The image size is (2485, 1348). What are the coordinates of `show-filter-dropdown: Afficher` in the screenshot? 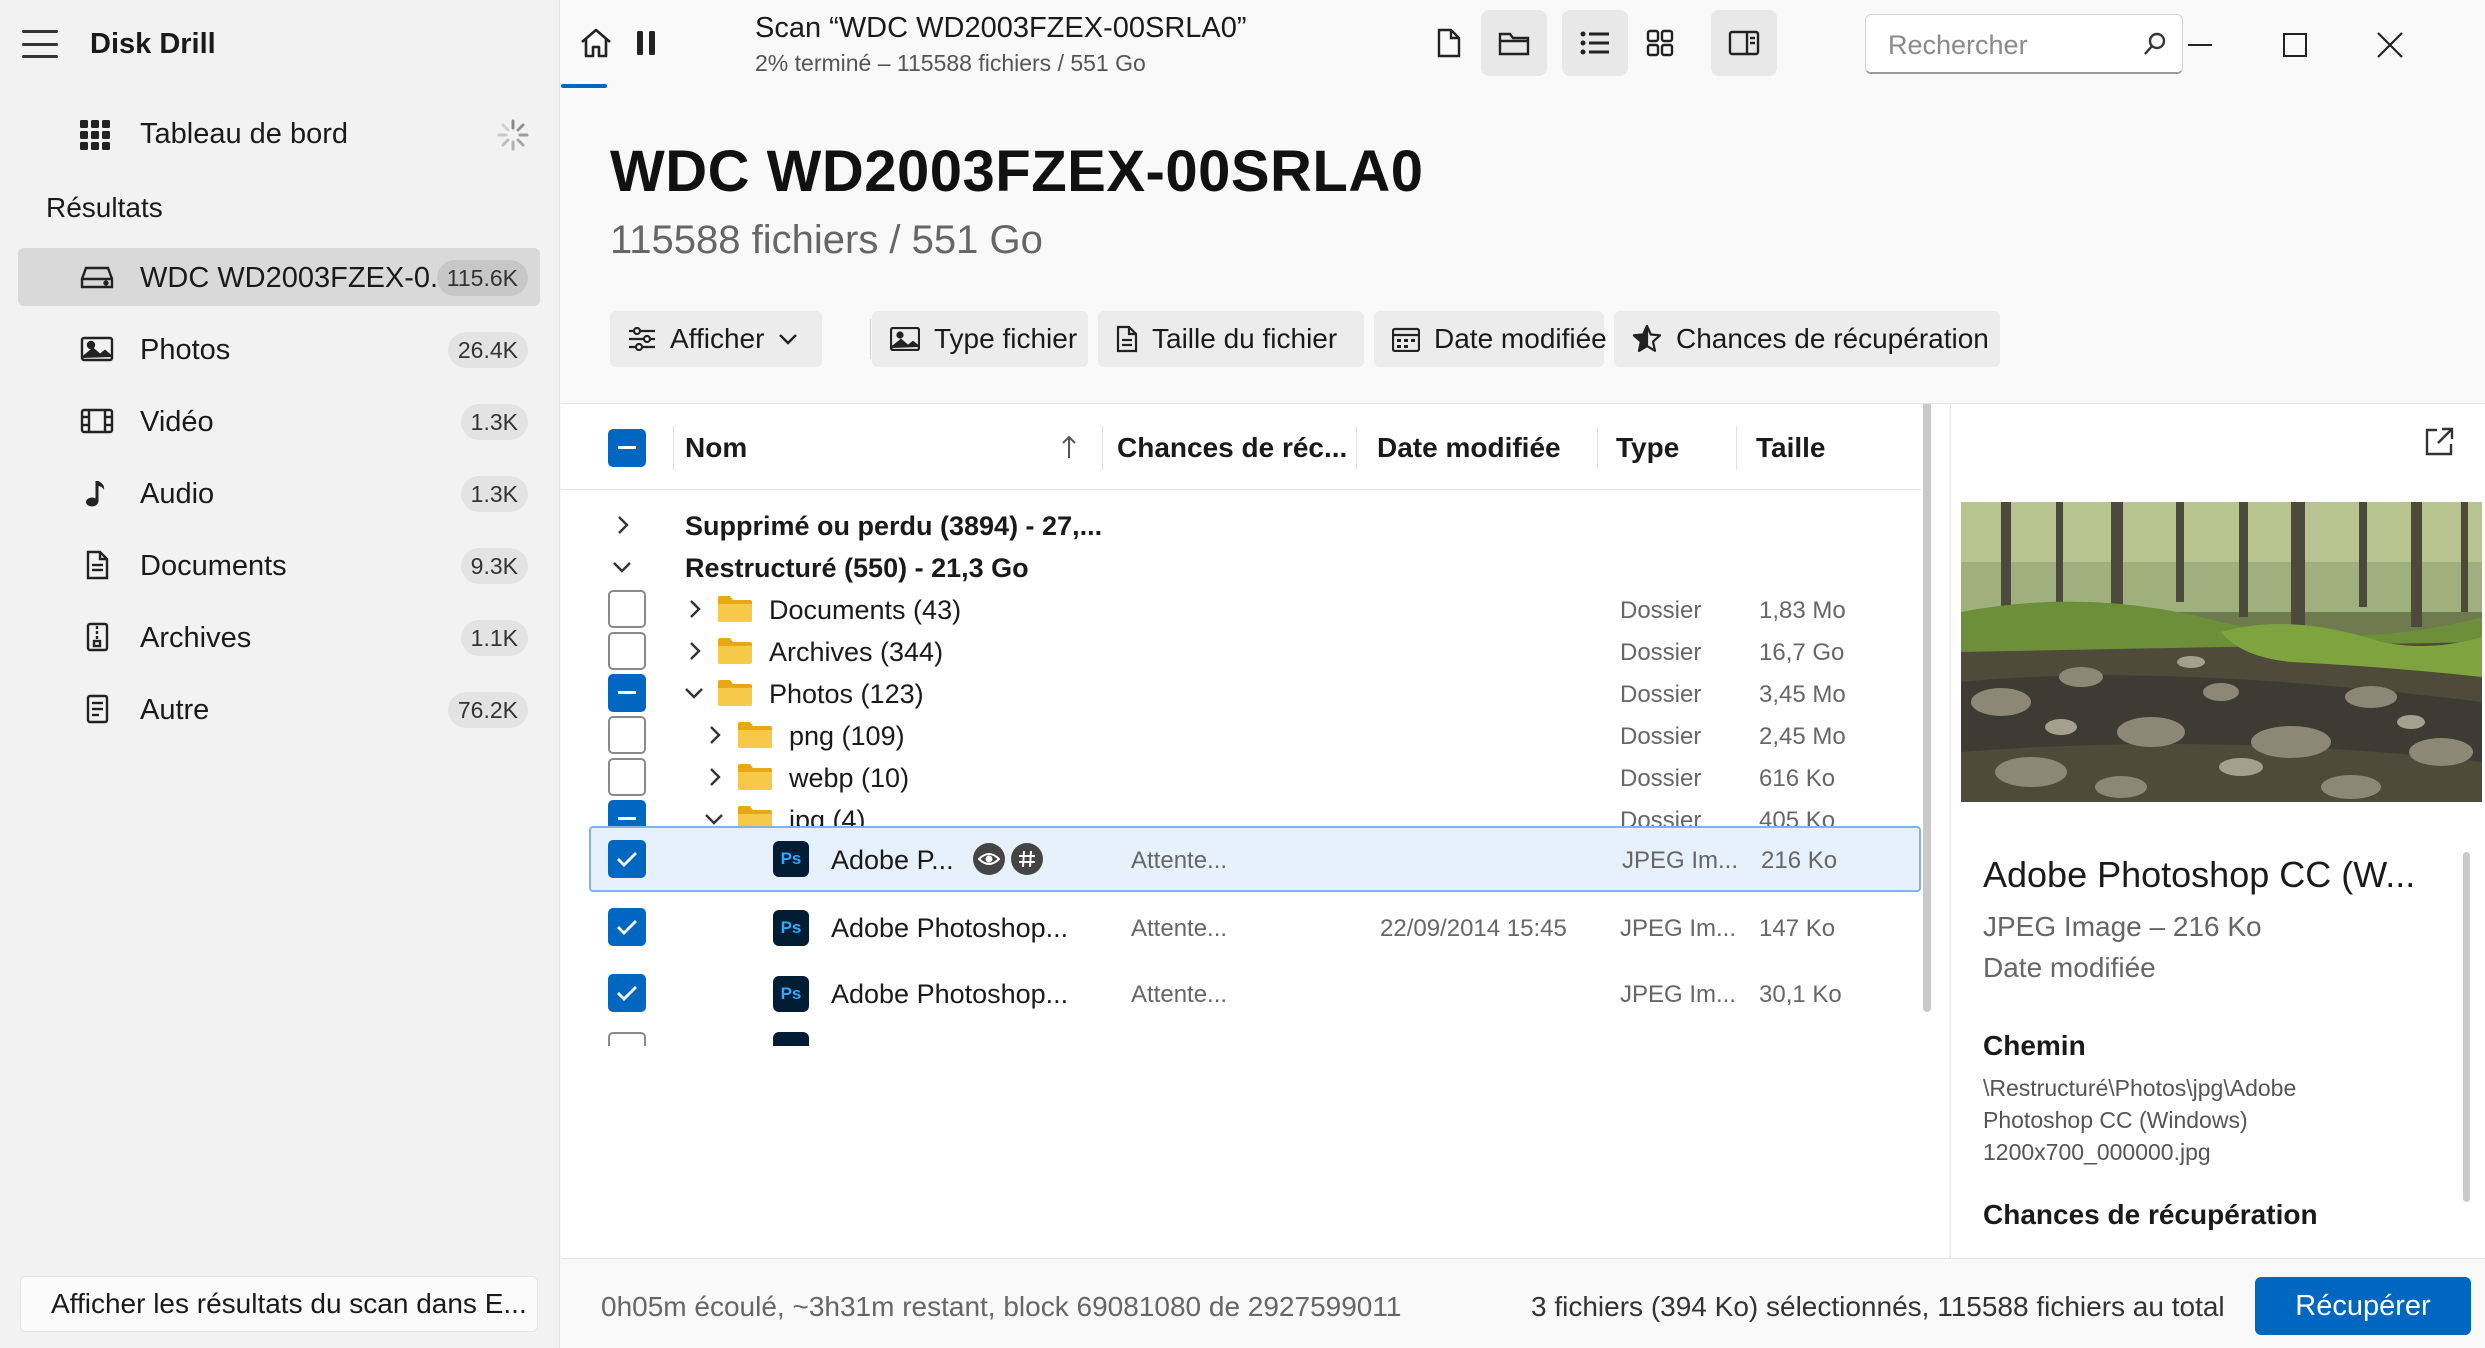 It's located at (716, 339).